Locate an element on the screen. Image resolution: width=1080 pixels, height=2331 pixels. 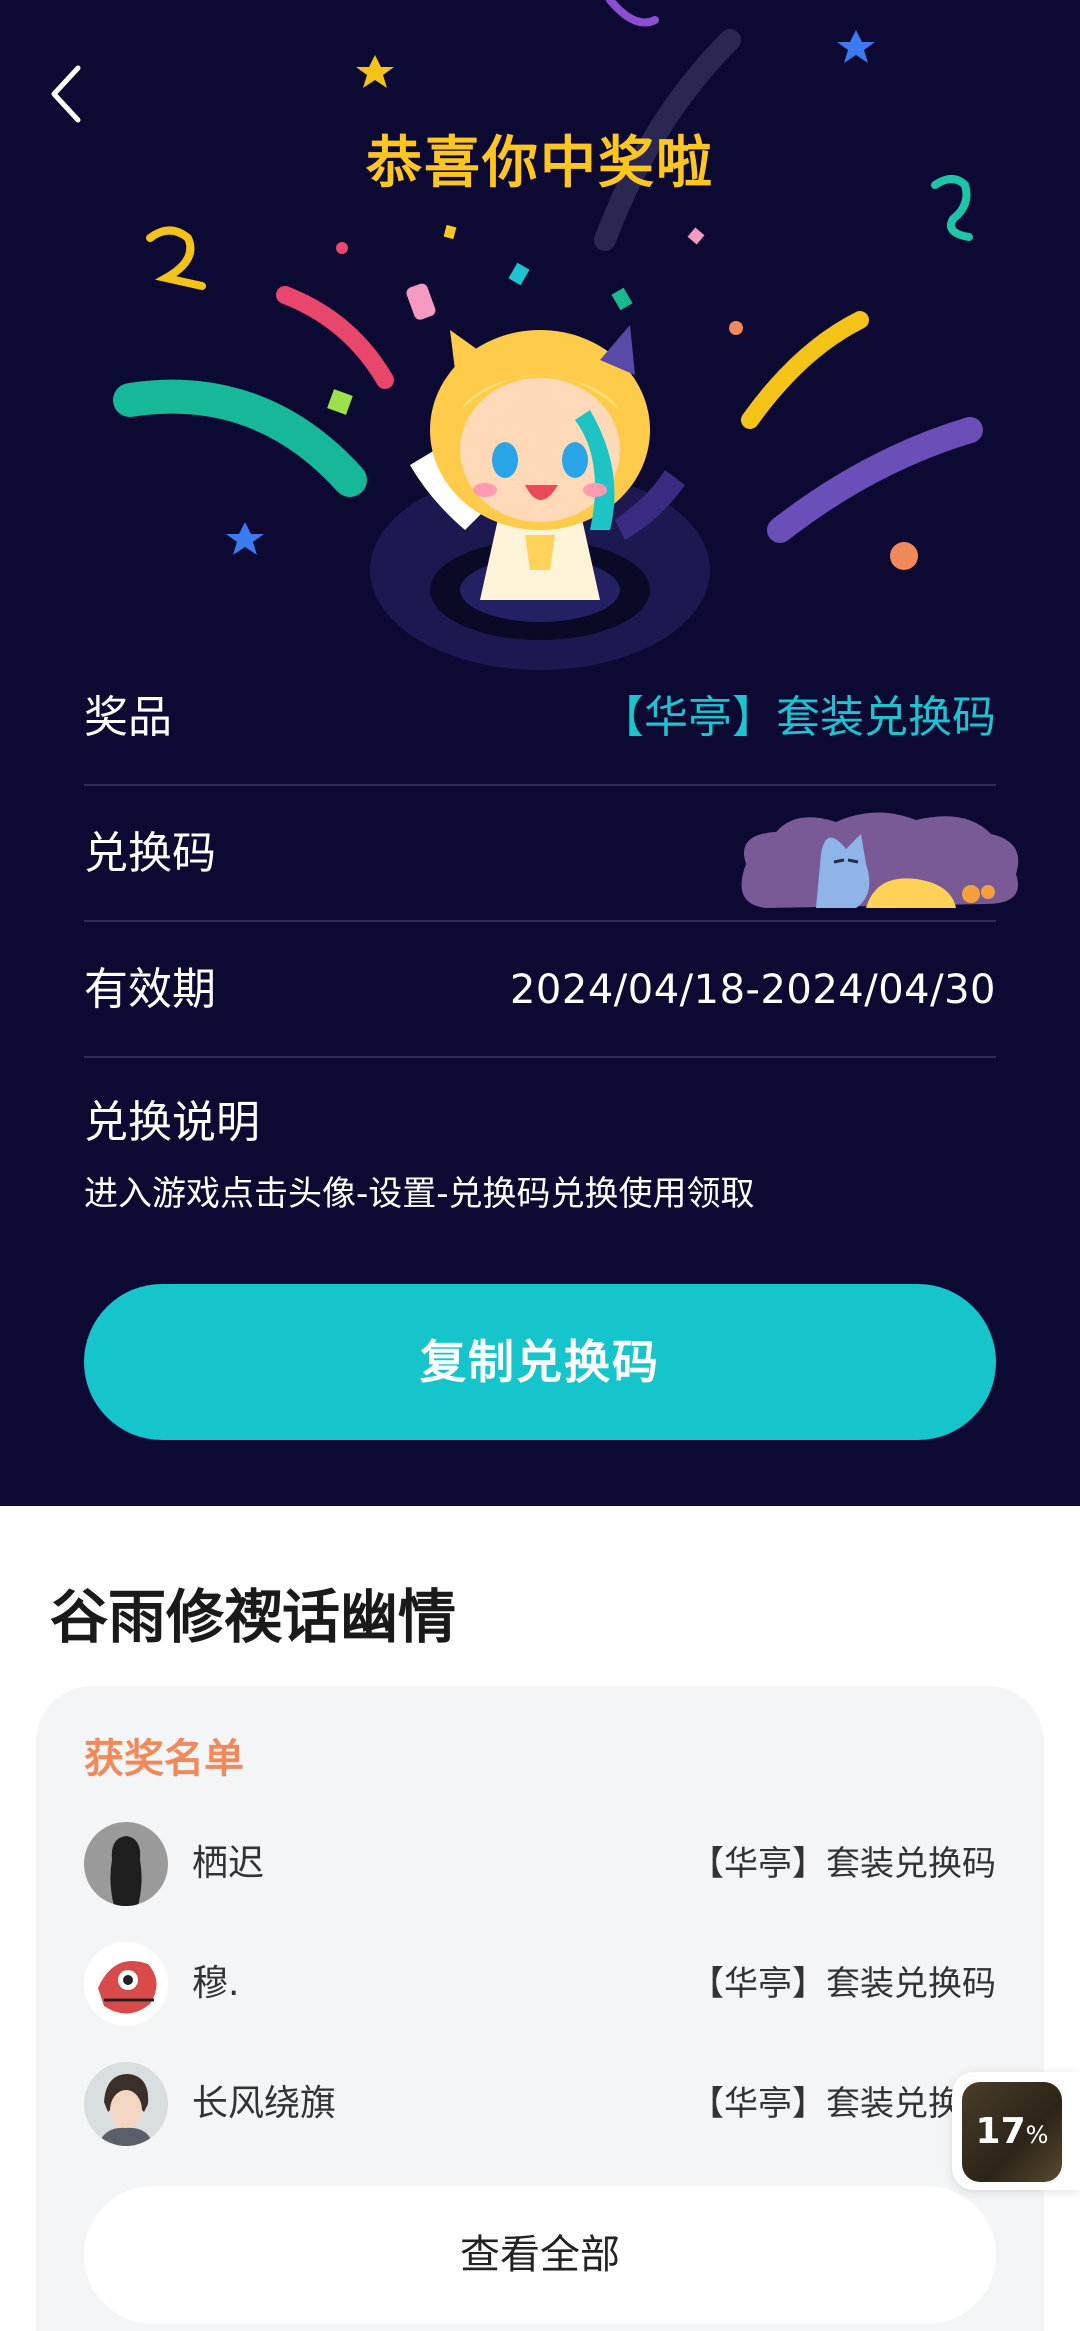
winner-row: 栖迟 【华亭】套装兑换码 is located at coordinates (540, 1867).